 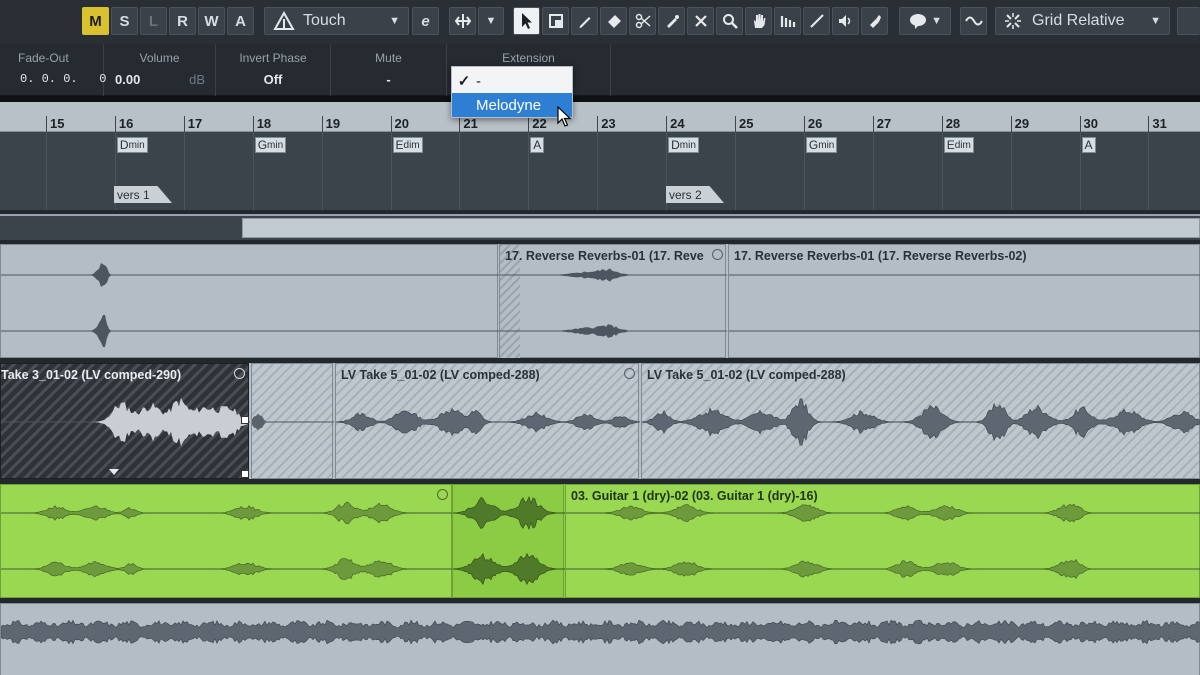 What do you see at coordinates (787, 21) in the screenshot?
I see `comp-icon` at bounding box center [787, 21].